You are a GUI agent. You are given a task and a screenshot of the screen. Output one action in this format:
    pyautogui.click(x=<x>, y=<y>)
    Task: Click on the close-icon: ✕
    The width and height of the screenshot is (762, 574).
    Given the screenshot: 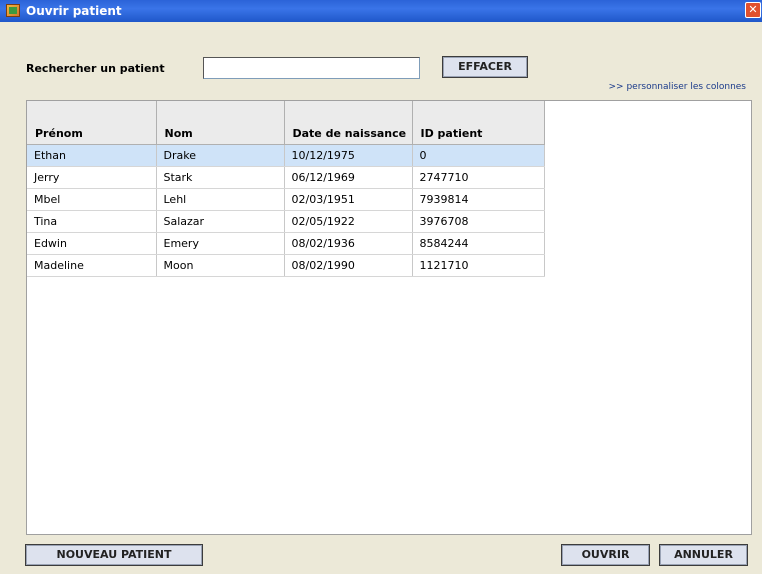 What is the action you would take?
    pyautogui.click(x=753, y=10)
    